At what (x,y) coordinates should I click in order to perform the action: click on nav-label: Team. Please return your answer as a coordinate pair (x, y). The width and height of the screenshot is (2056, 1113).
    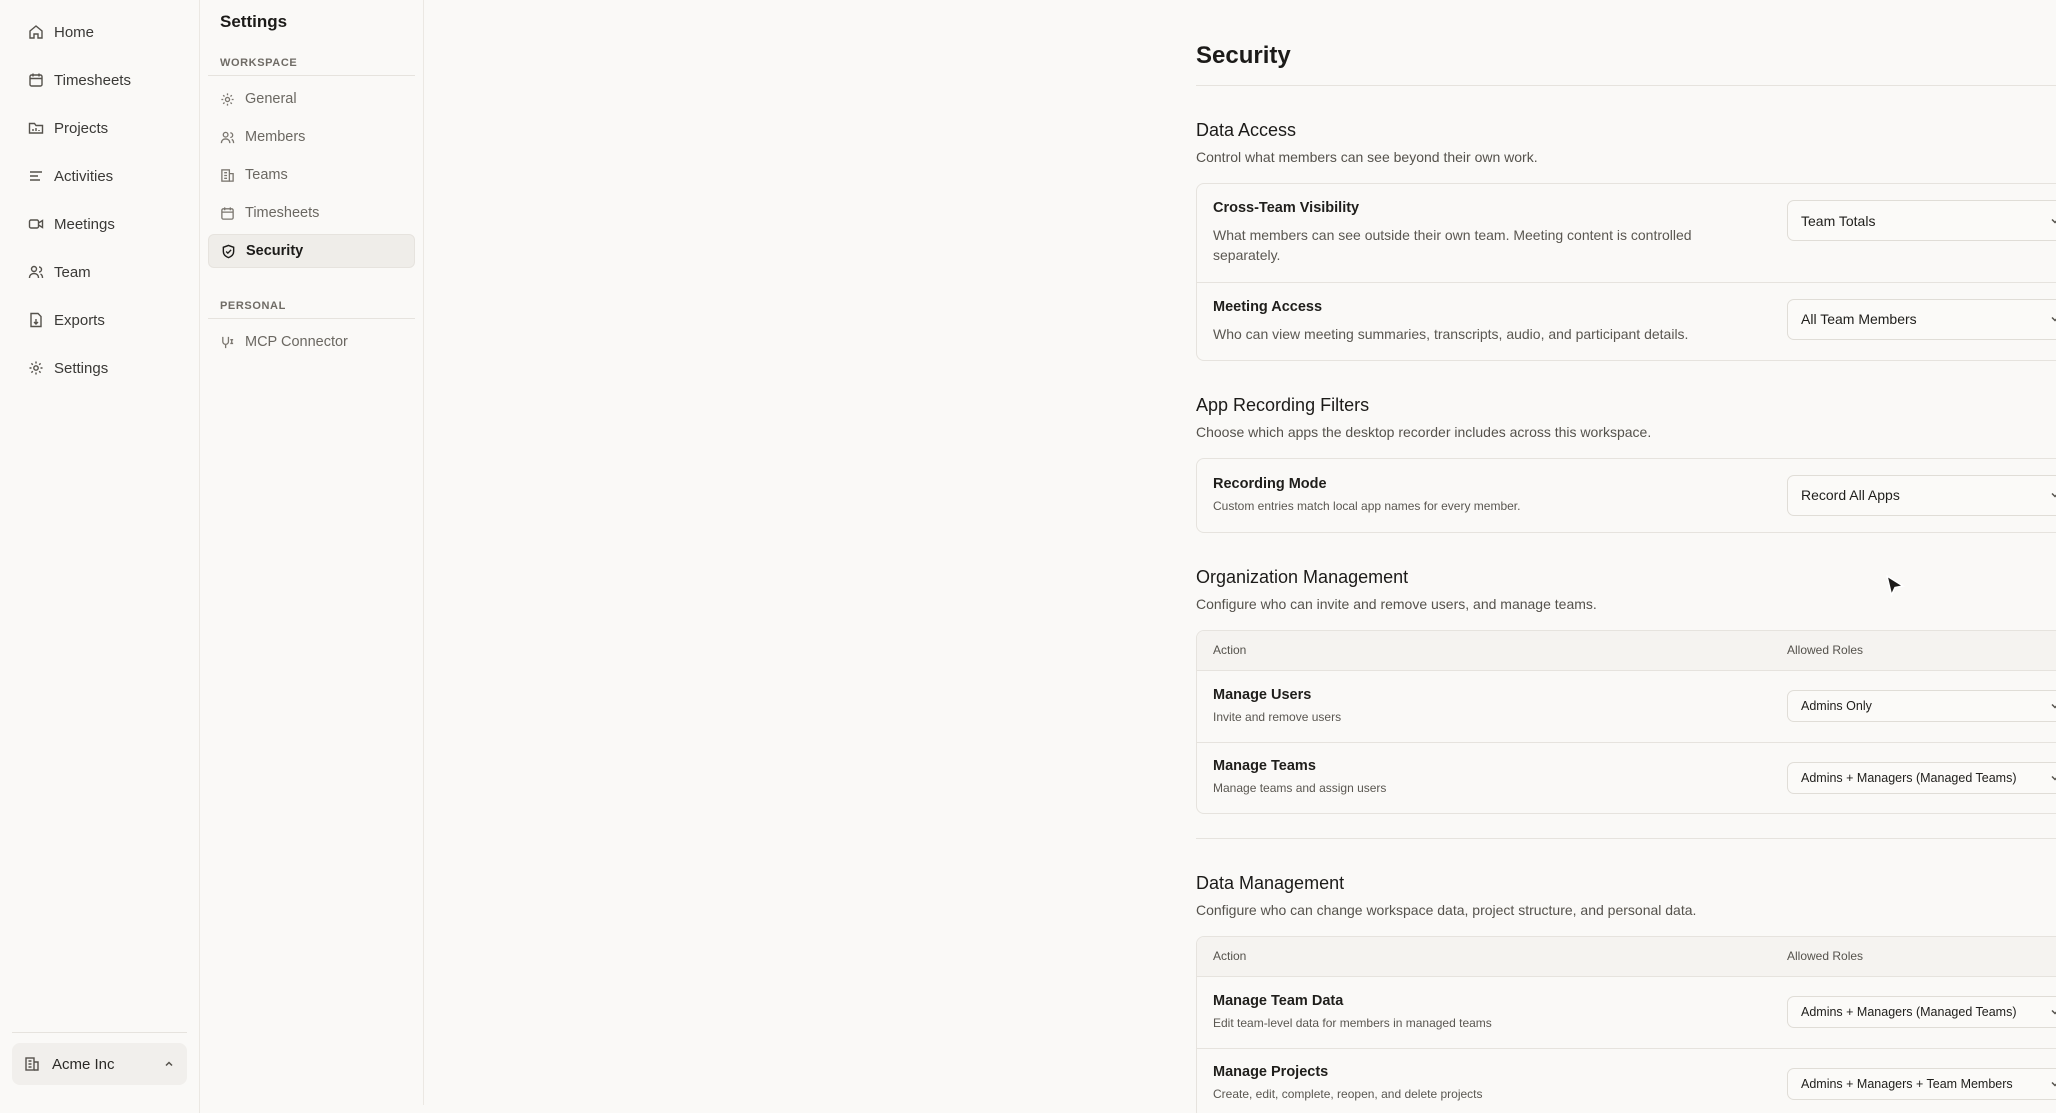
    Looking at the image, I should click on (72, 272).